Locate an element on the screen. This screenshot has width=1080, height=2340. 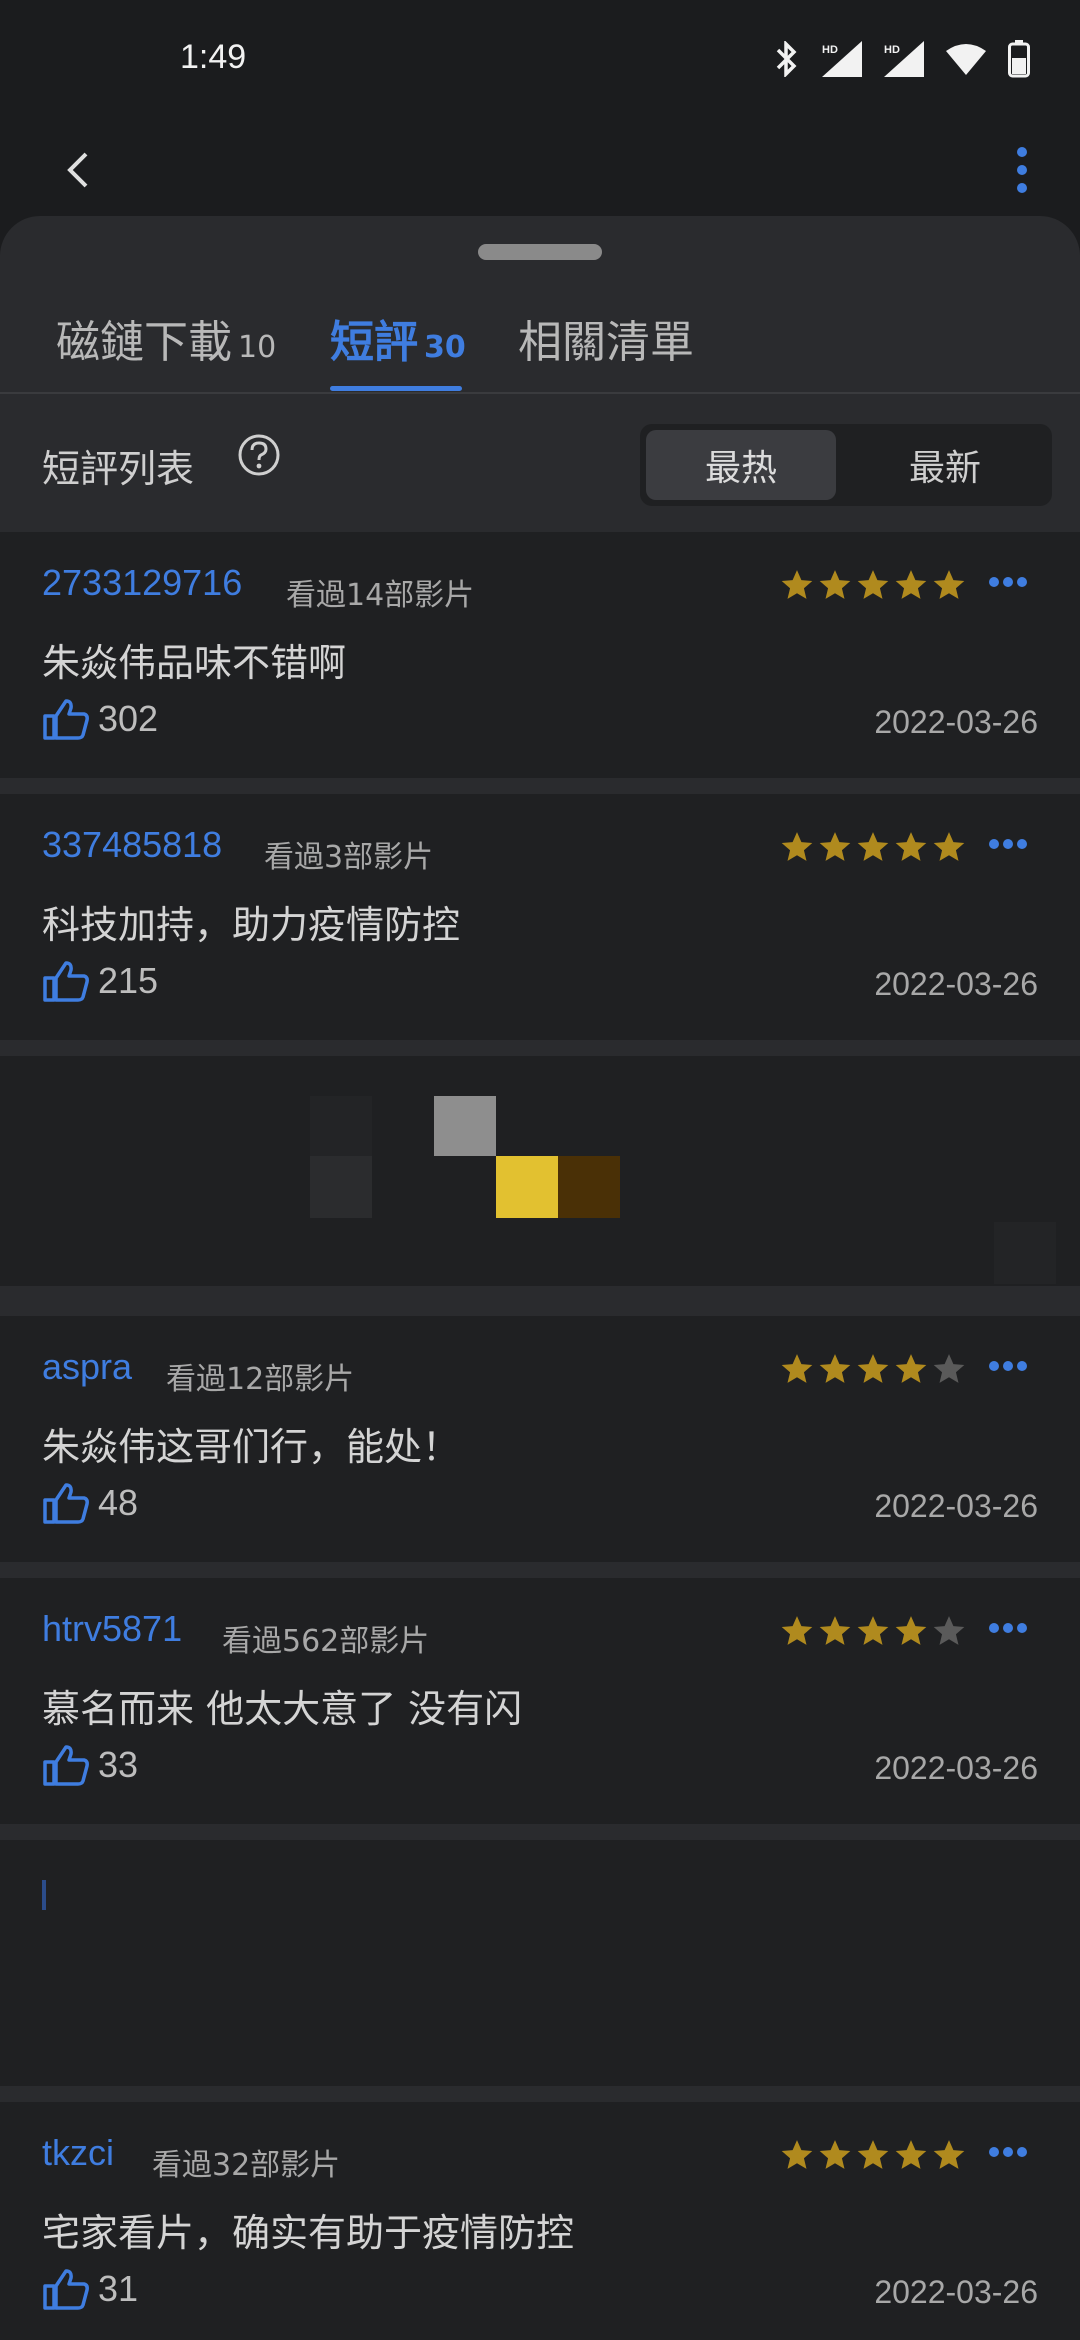
back-button is located at coordinates (78, 170).